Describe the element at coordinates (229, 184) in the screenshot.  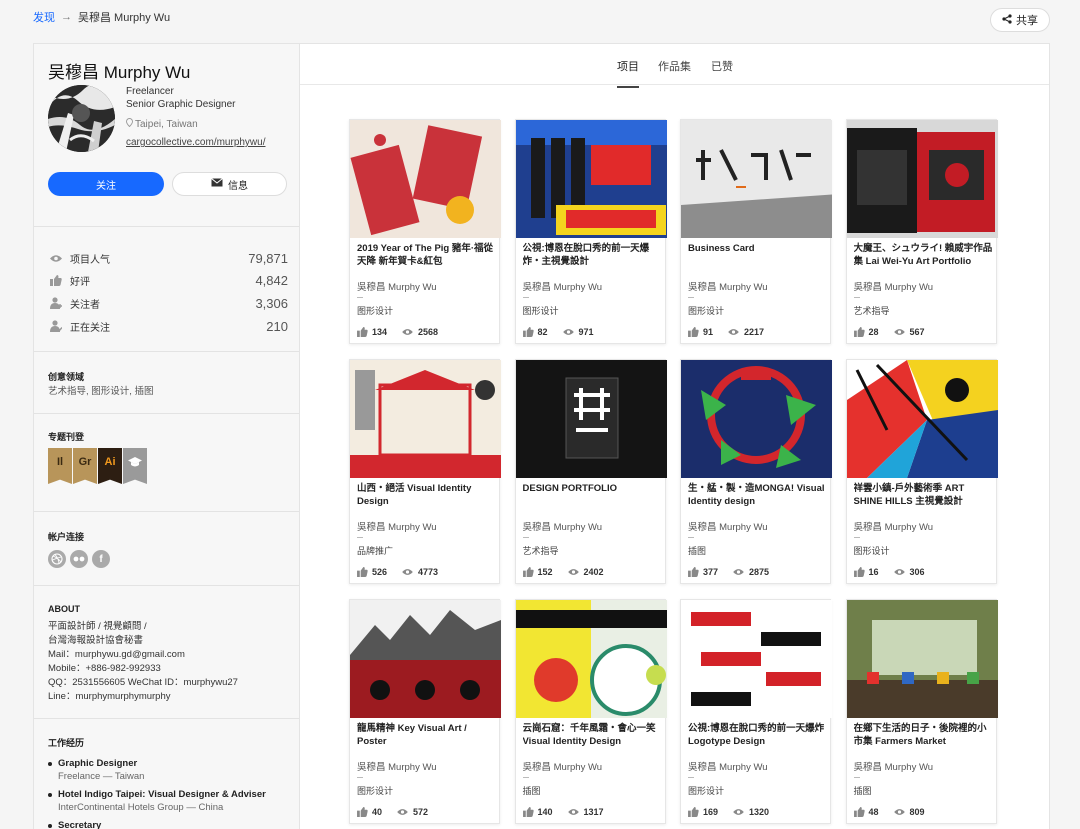
I see `message-button: 信息` at that location.